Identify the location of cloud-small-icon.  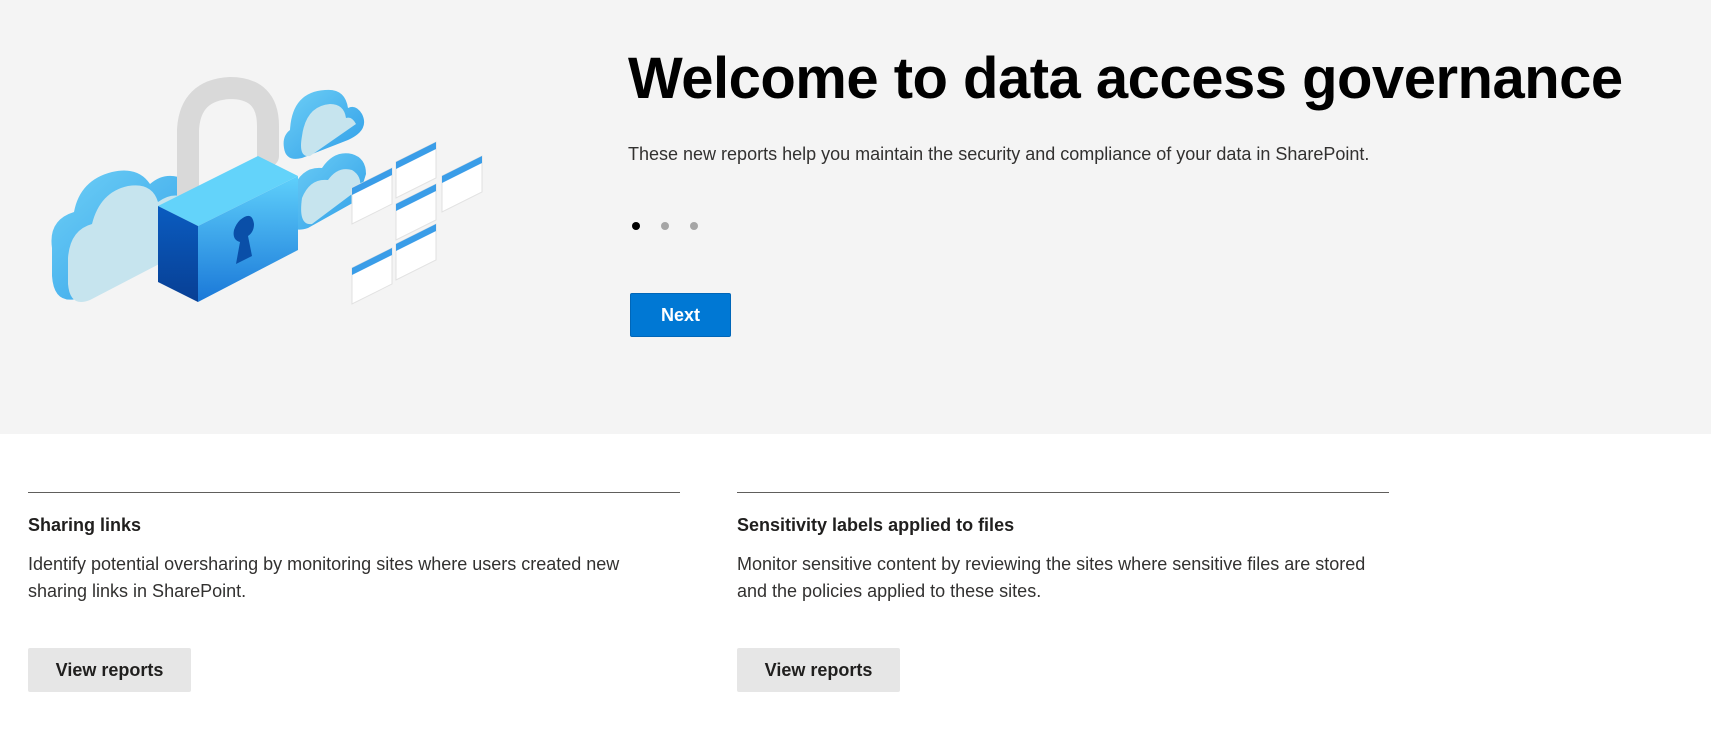
(324, 124).